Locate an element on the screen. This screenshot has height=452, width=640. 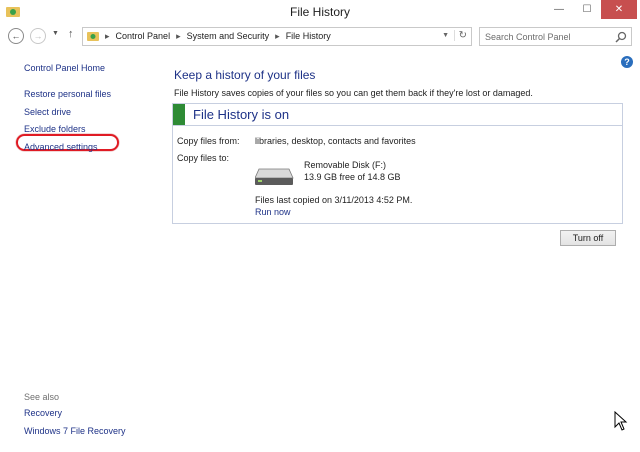
windows7-file-recovery-link: Windows 7 File Recovery is located at coordinates (75, 431).